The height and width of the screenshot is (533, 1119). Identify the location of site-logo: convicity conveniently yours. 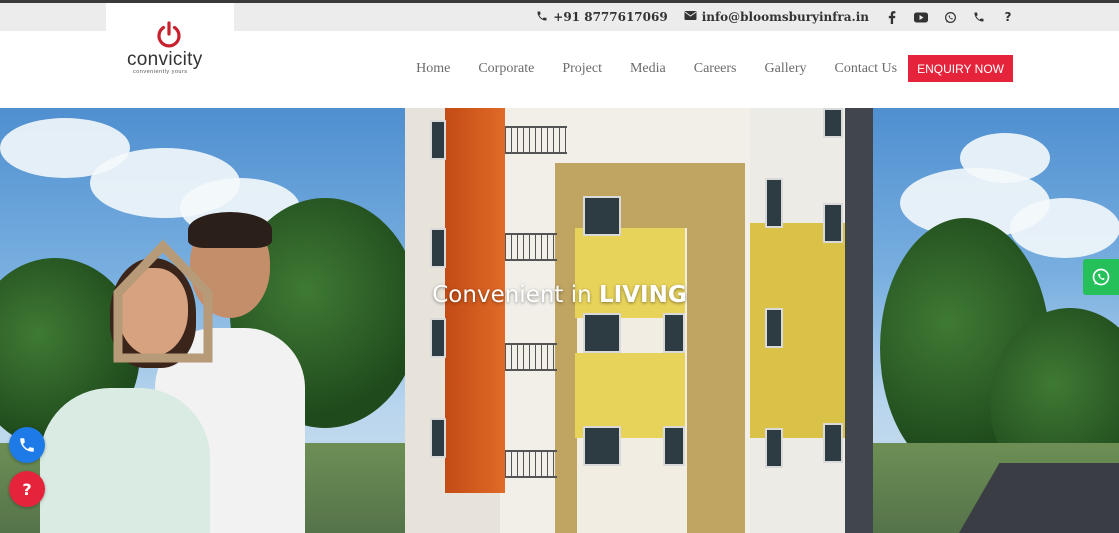
(170, 55).